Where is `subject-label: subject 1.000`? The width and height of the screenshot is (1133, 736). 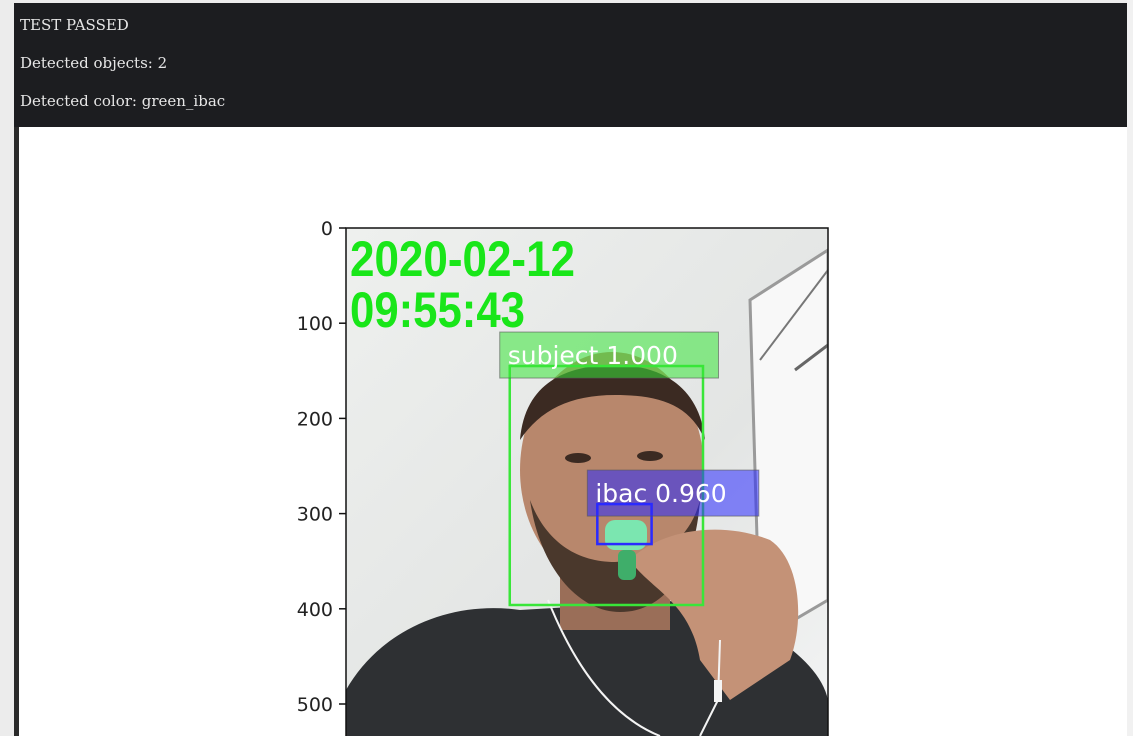
subject-label: subject 1.000 is located at coordinates (593, 355).